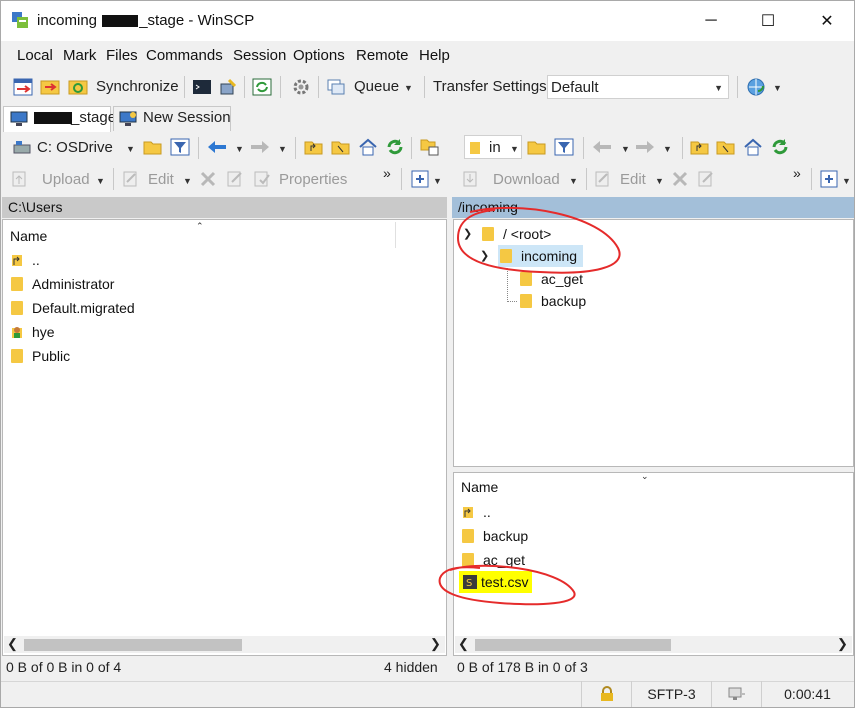 The image size is (862, 712). I want to click on menu-commands: Commands, so click(184, 55).